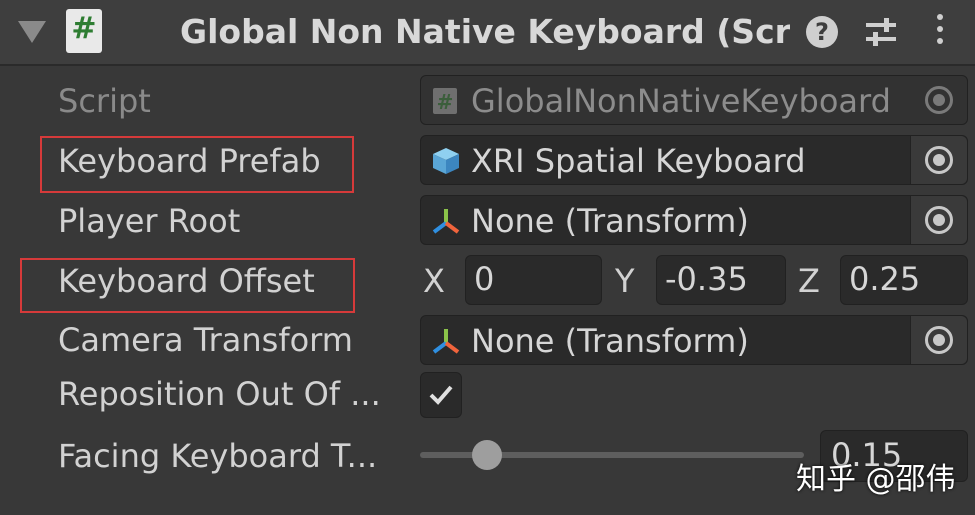  What do you see at coordinates (485, 31) in the screenshot?
I see `component-title: Global Non Native Keyboard (Scrip` at bounding box center [485, 31].